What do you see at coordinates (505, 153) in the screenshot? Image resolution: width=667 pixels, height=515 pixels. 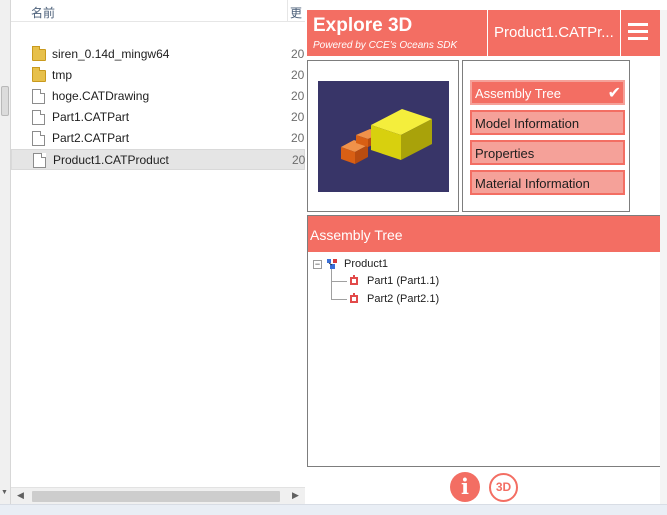 I see `menu-item-label: Properties` at bounding box center [505, 153].